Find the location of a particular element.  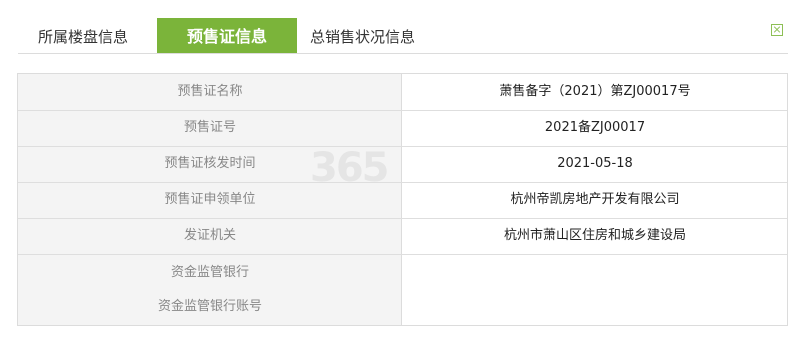

close-icon is located at coordinates (777, 30).